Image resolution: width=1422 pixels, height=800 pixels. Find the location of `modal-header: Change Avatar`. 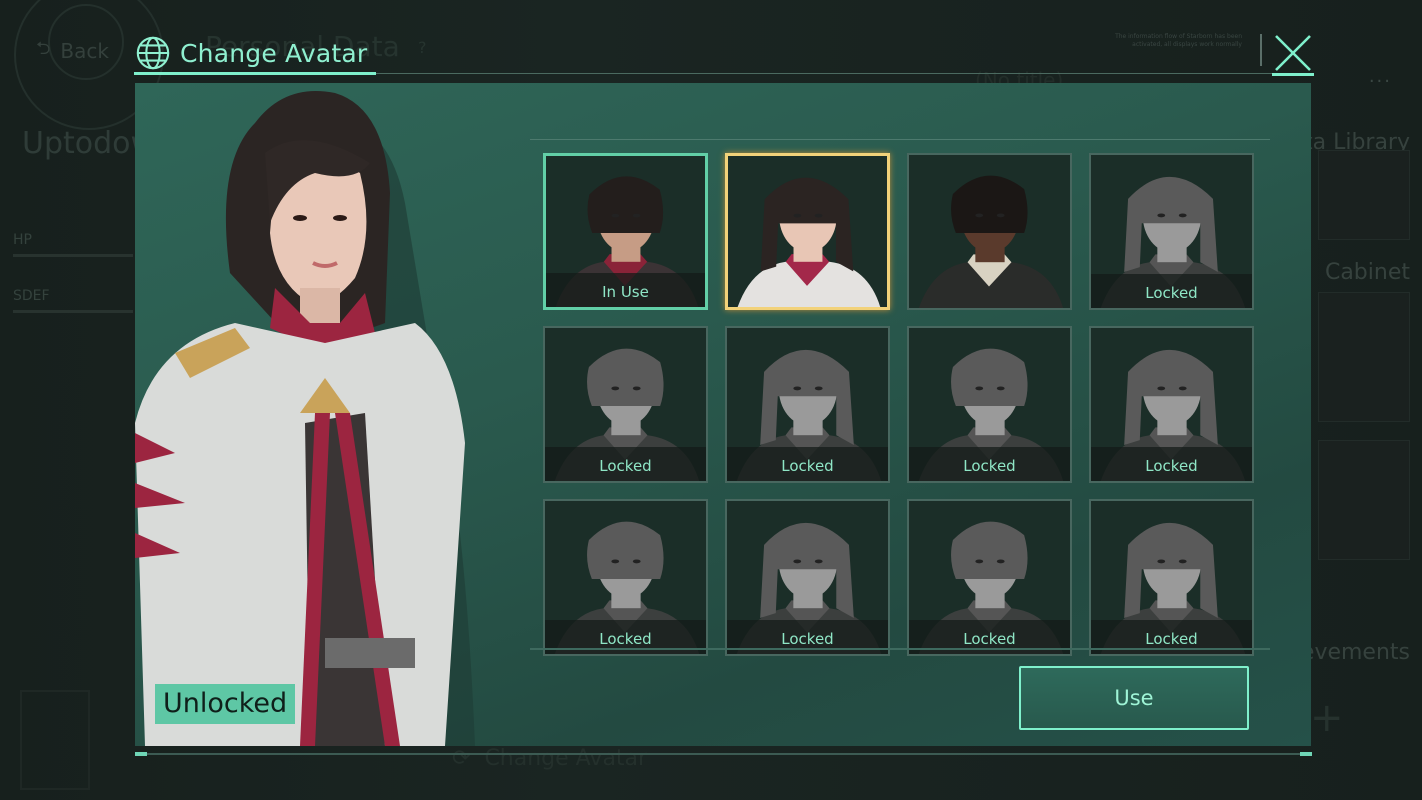

modal-header: Change Avatar is located at coordinates (724, 52).